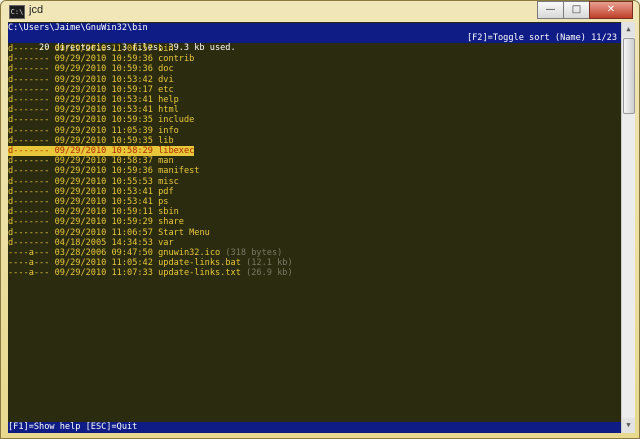  Describe the element at coordinates (314, 110) in the screenshot. I see `directory-entry: d------- 09/29/2010 10:53:41 html` at that location.